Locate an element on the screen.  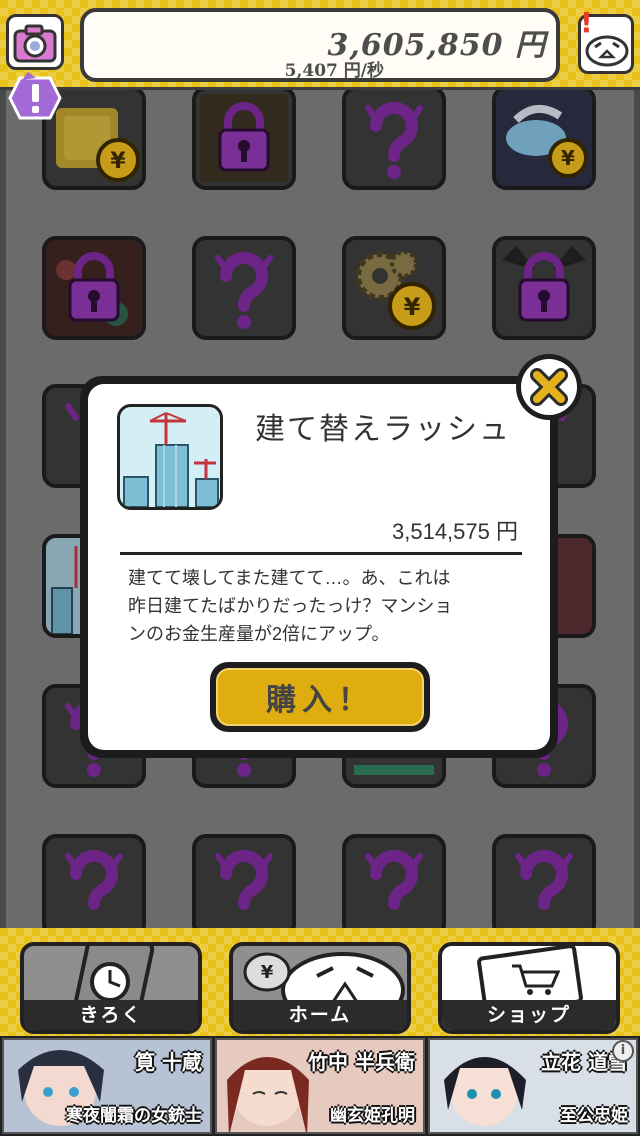
nav-shop-button: ショップ is located at coordinates (529, 988).